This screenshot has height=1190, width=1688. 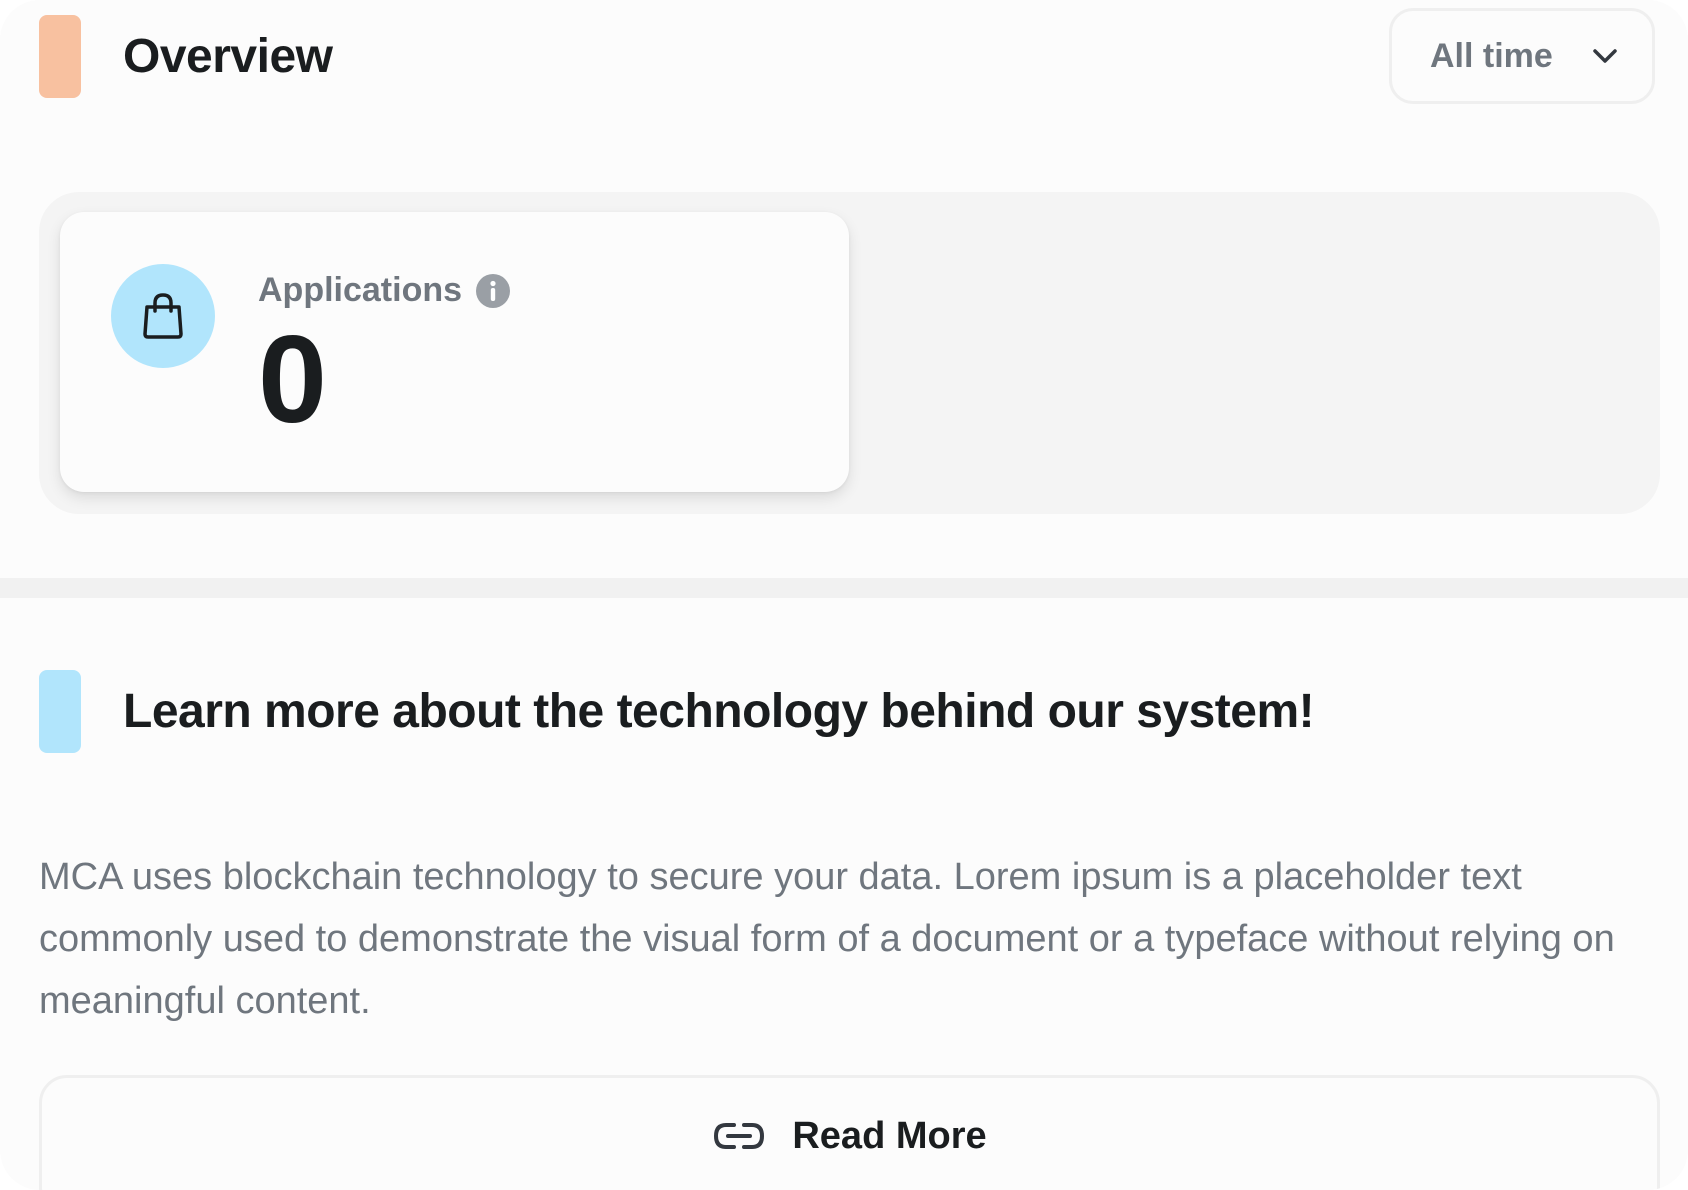 I want to click on time-range-value: All time, so click(x=1491, y=55).